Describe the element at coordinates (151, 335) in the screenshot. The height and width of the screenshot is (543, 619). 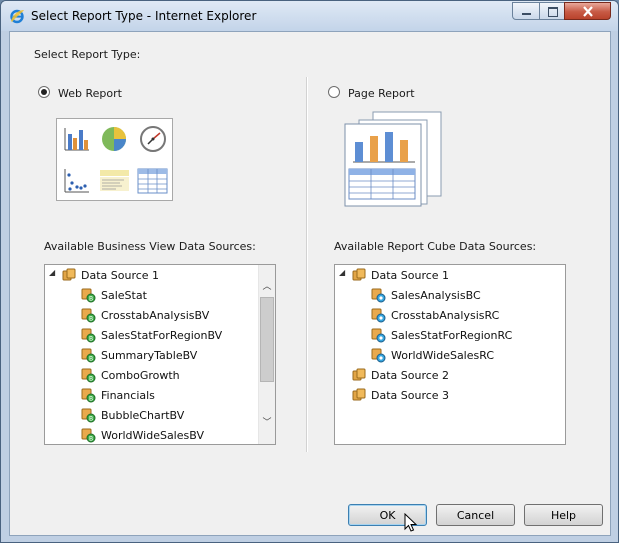
I see `tree-item: B SalesStatForRegionBV` at that location.